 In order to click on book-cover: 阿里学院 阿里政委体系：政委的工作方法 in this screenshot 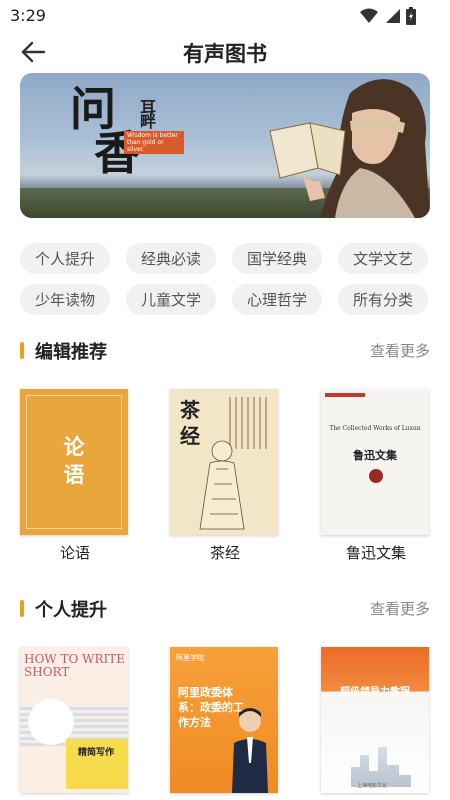, I will do `click(224, 720)`.